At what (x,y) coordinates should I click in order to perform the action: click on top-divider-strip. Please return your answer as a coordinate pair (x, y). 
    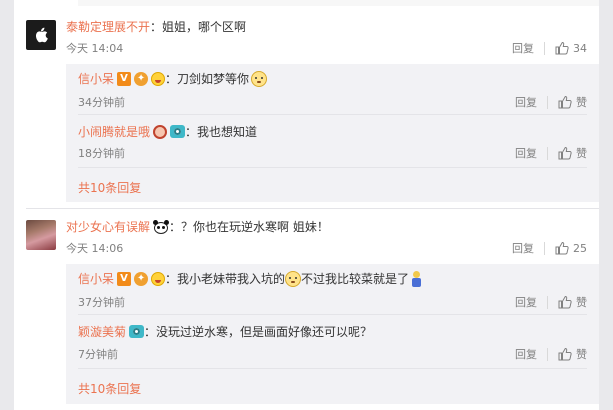
    Looking at the image, I should click on (338, 3).